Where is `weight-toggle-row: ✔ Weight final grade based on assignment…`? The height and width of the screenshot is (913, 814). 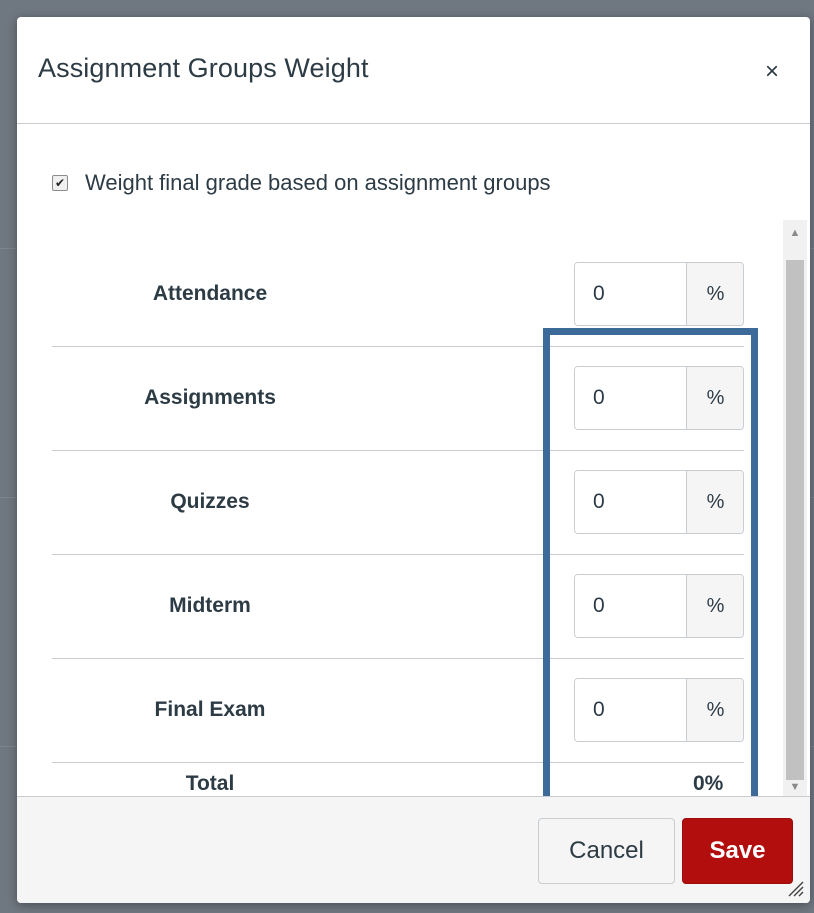 weight-toggle-row: ✔ Weight final grade based on assignment… is located at coordinates (301, 183).